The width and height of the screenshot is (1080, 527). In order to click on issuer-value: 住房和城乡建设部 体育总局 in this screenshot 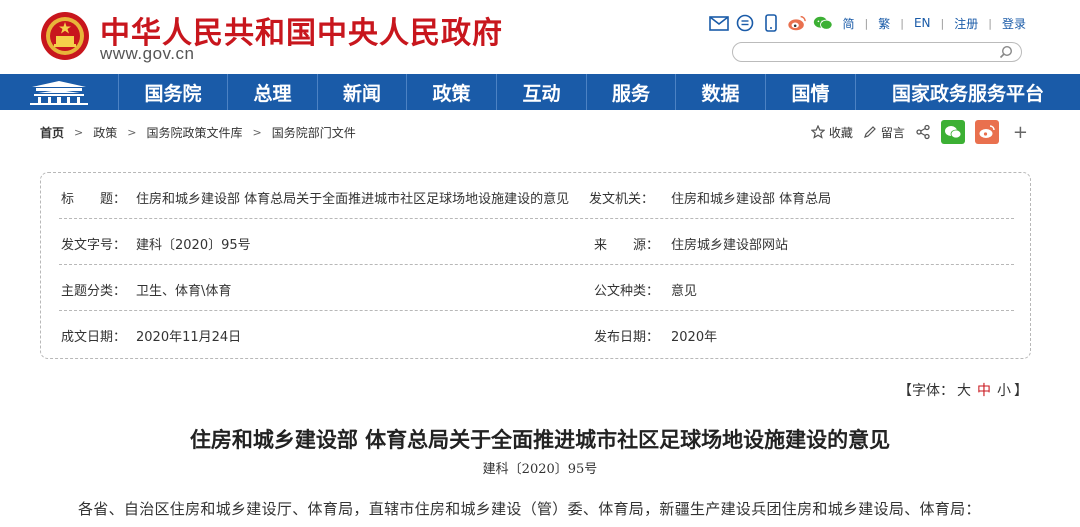, I will do `click(751, 199)`.